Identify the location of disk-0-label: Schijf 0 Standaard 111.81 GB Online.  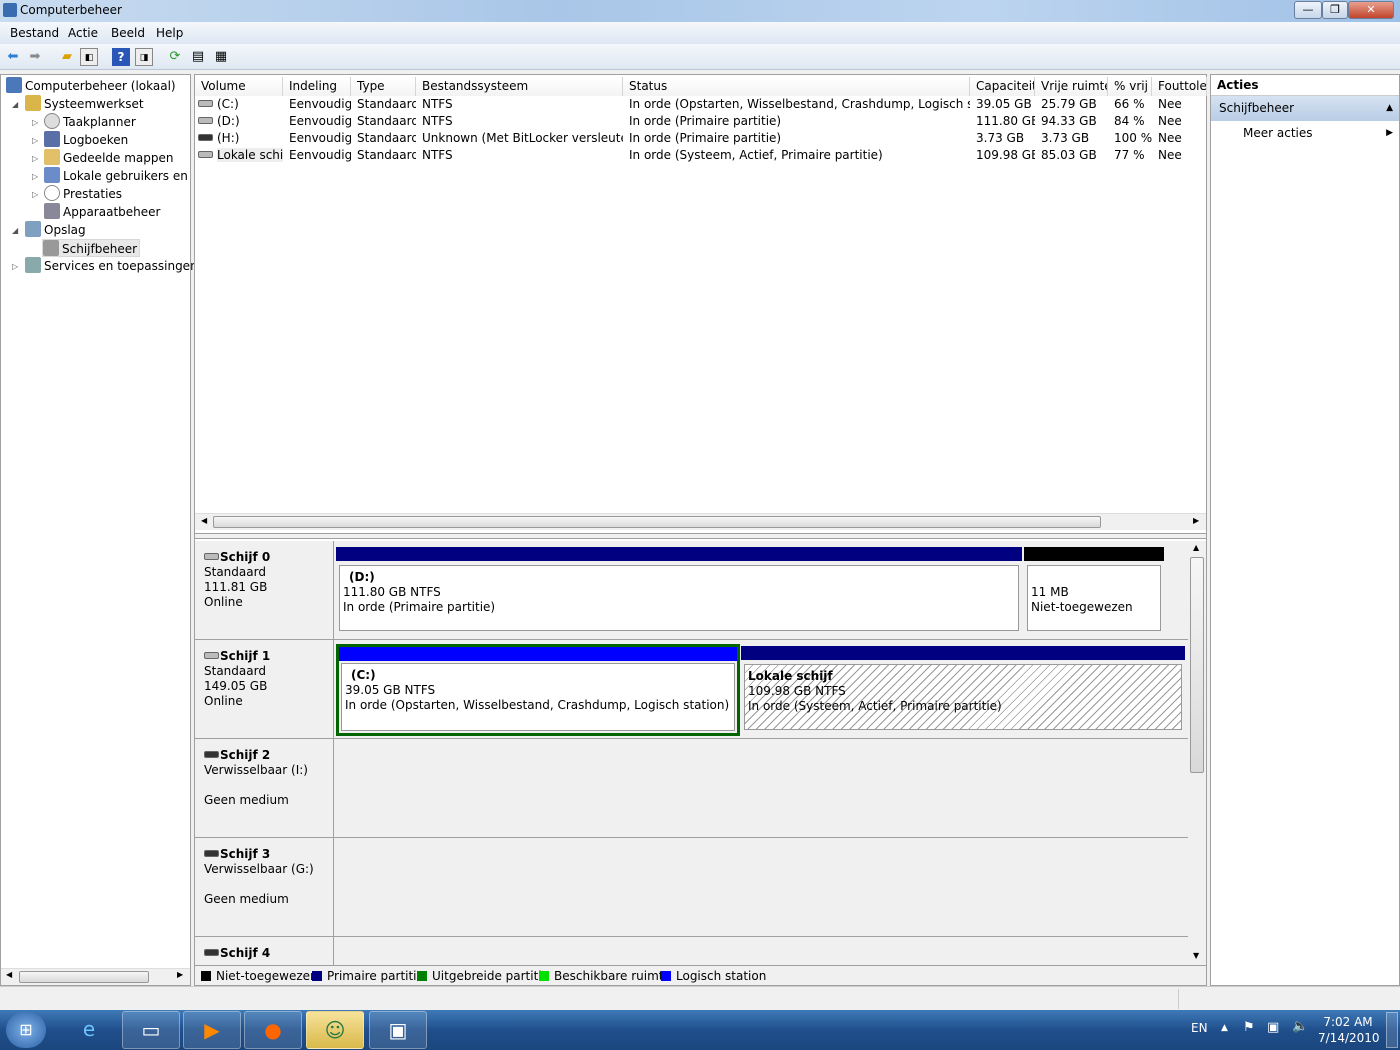
(264, 590).